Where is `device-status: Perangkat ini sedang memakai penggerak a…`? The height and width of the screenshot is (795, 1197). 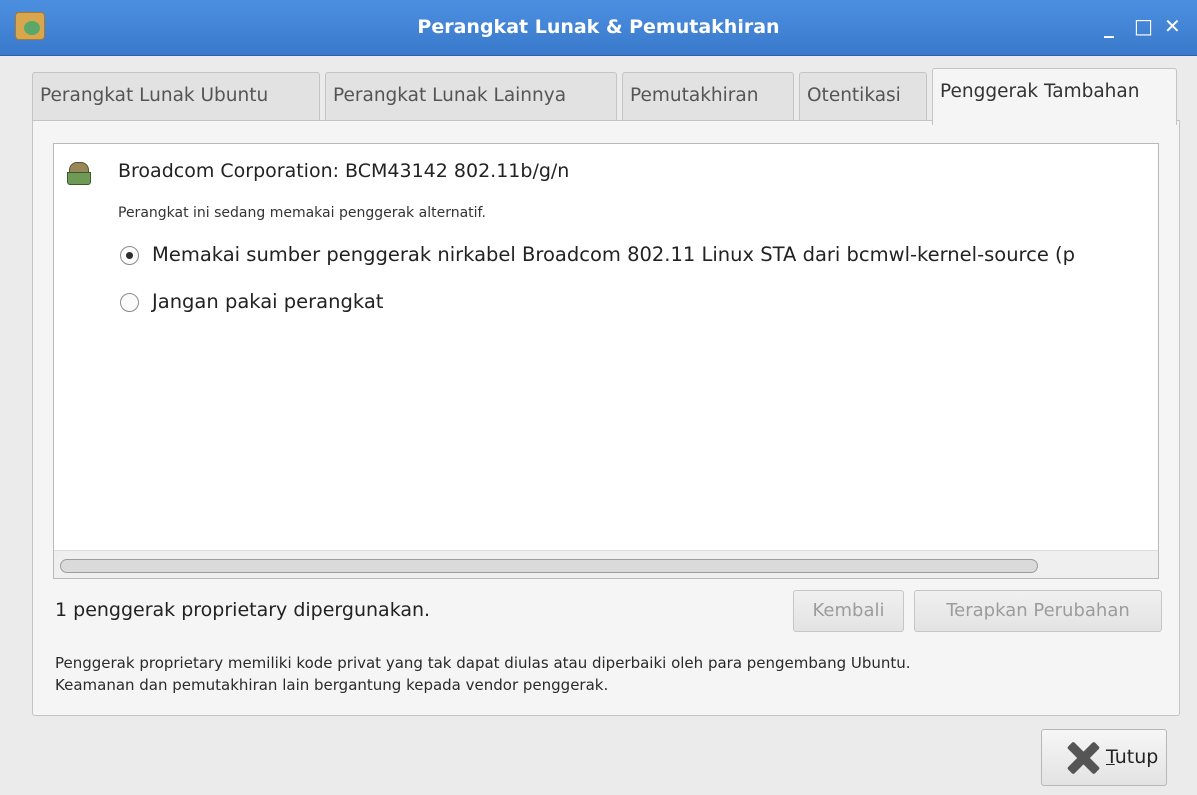
device-status: Perangkat ini sedang memakai penggerak a… is located at coordinates (302, 213).